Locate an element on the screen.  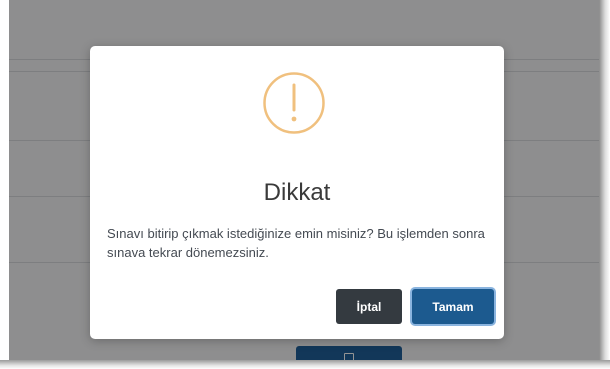
dialog-title: Dikkat is located at coordinates (297, 192).